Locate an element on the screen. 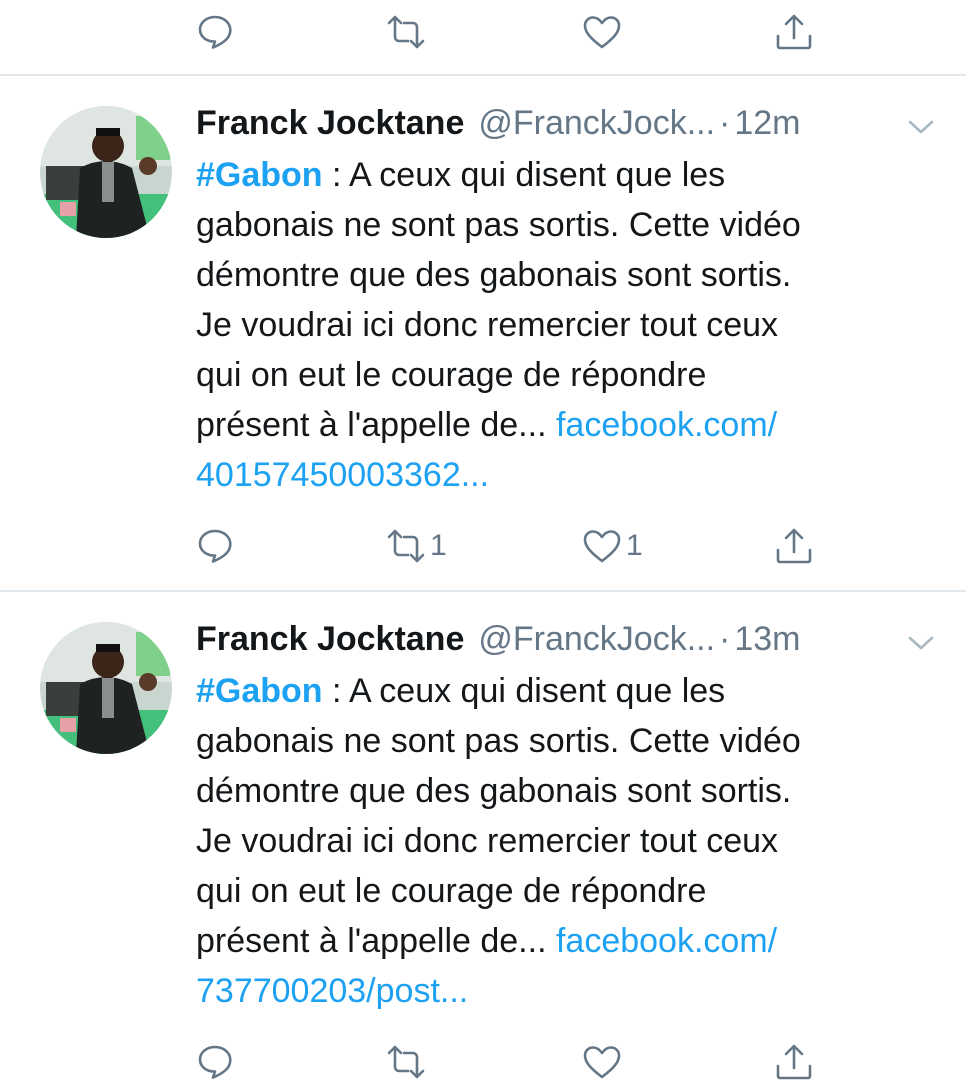 The image size is (966, 1092). action-bar: 1 1 is located at coordinates (483, 546).